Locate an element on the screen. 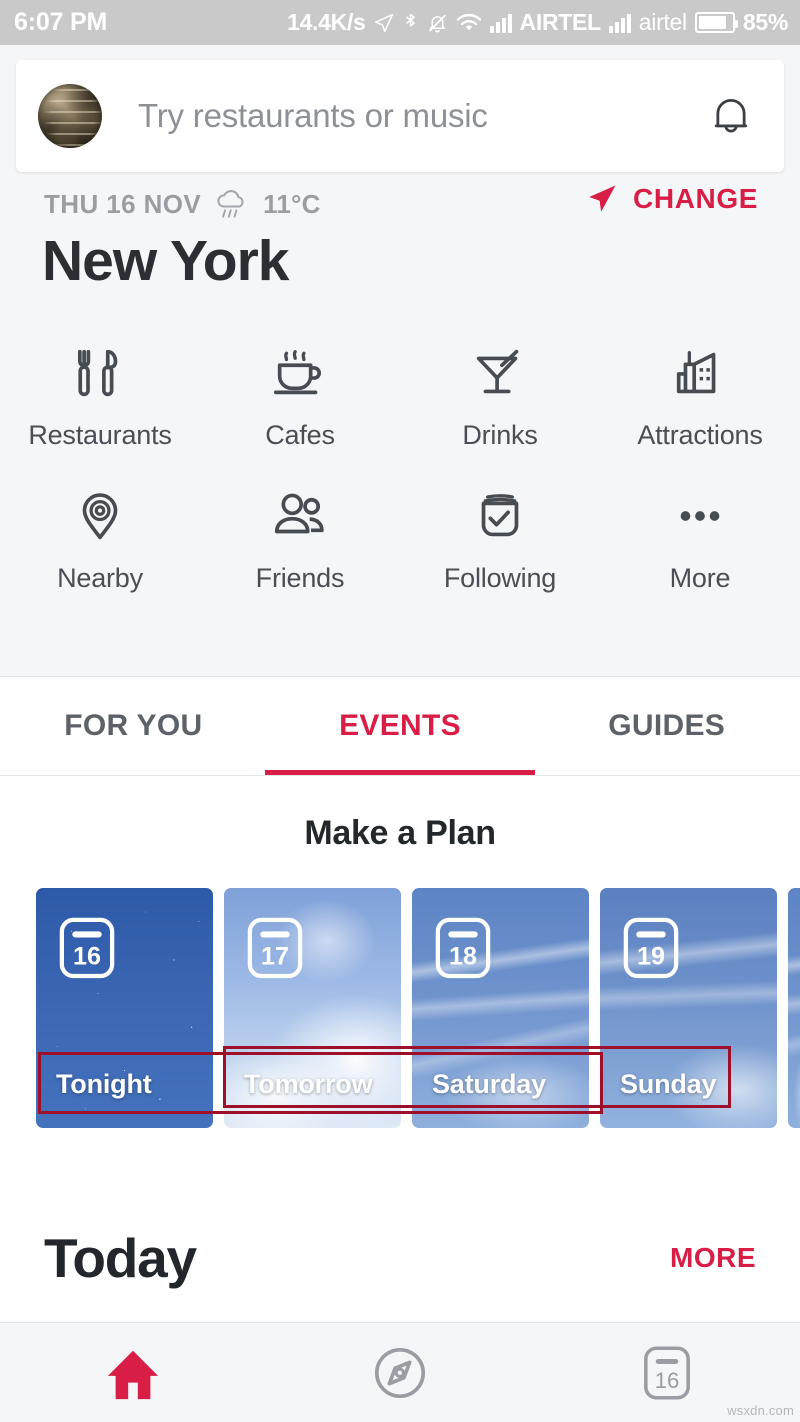 The image size is (800, 1422). category-friends: Friends is located at coordinates (300, 538).